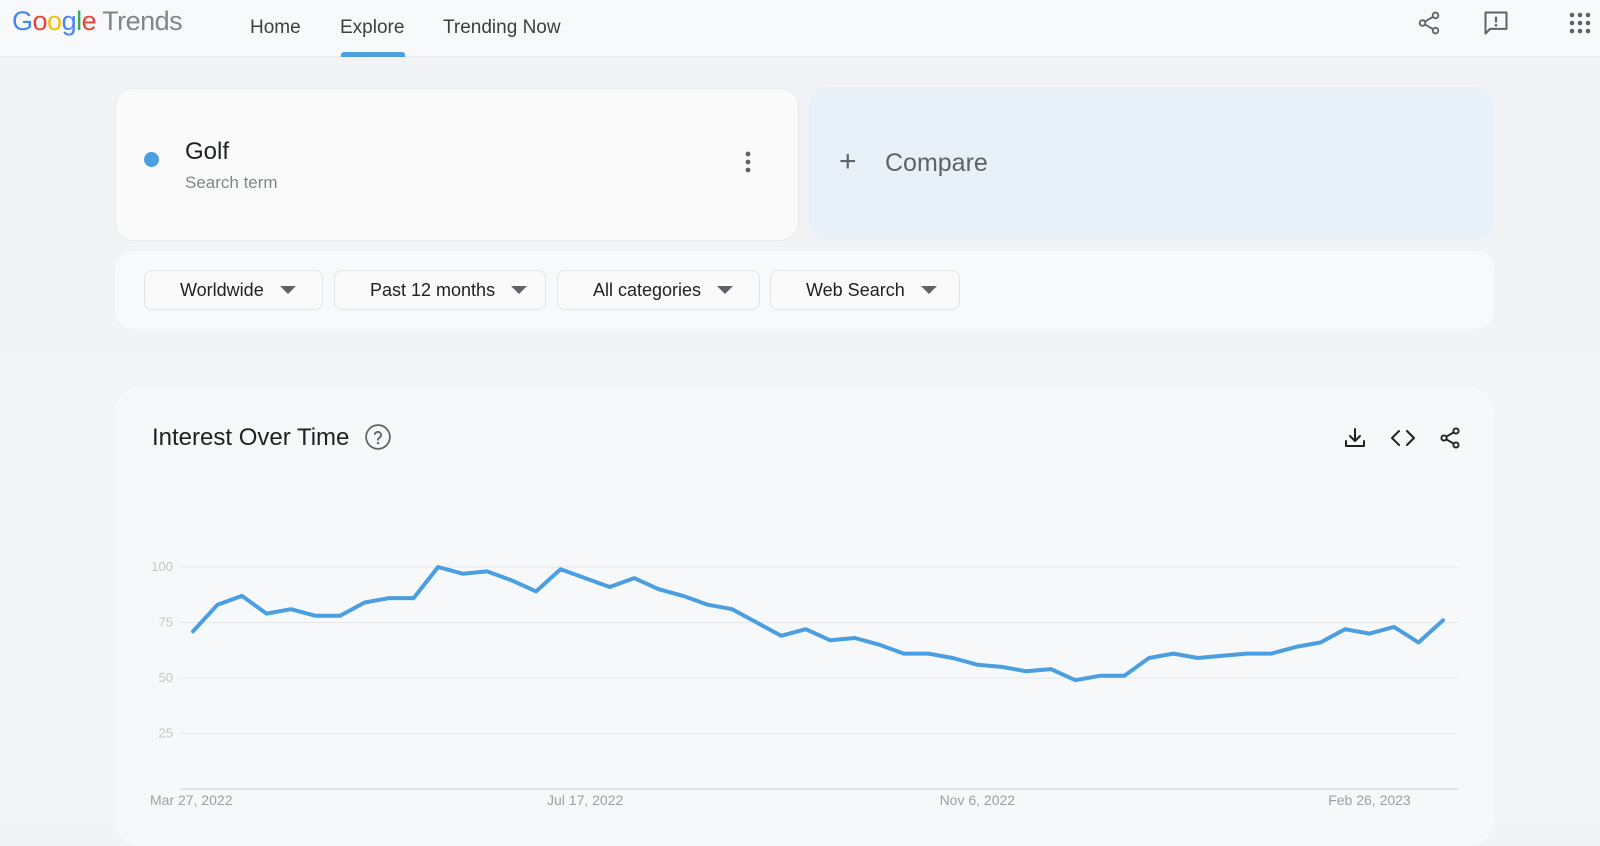  Describe the element at coordinates (848, 161) in the screenshot. I see `plus-icon: +` at that location.